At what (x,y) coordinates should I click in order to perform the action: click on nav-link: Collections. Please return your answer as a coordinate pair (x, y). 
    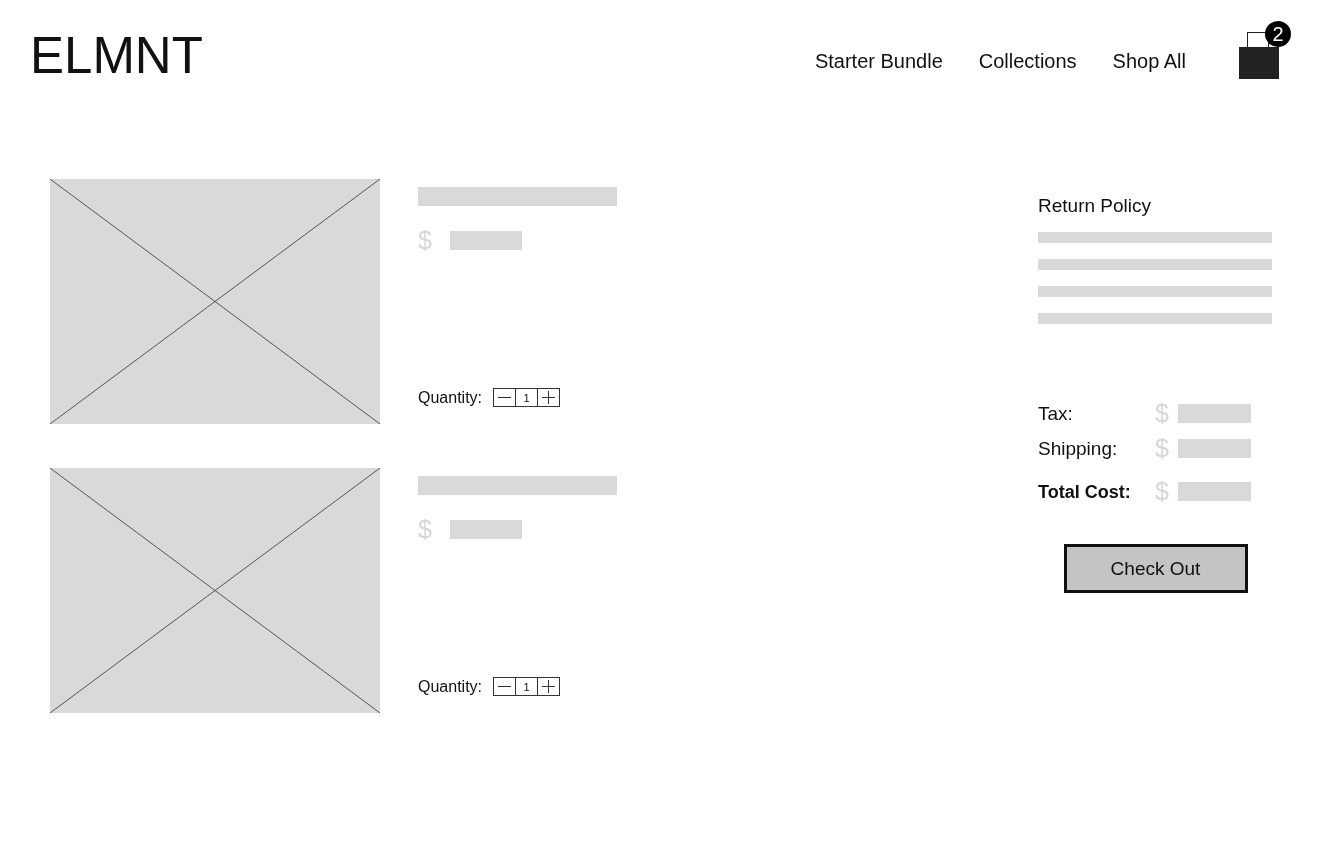
    Looking at the image, I should click on (1027, 61).